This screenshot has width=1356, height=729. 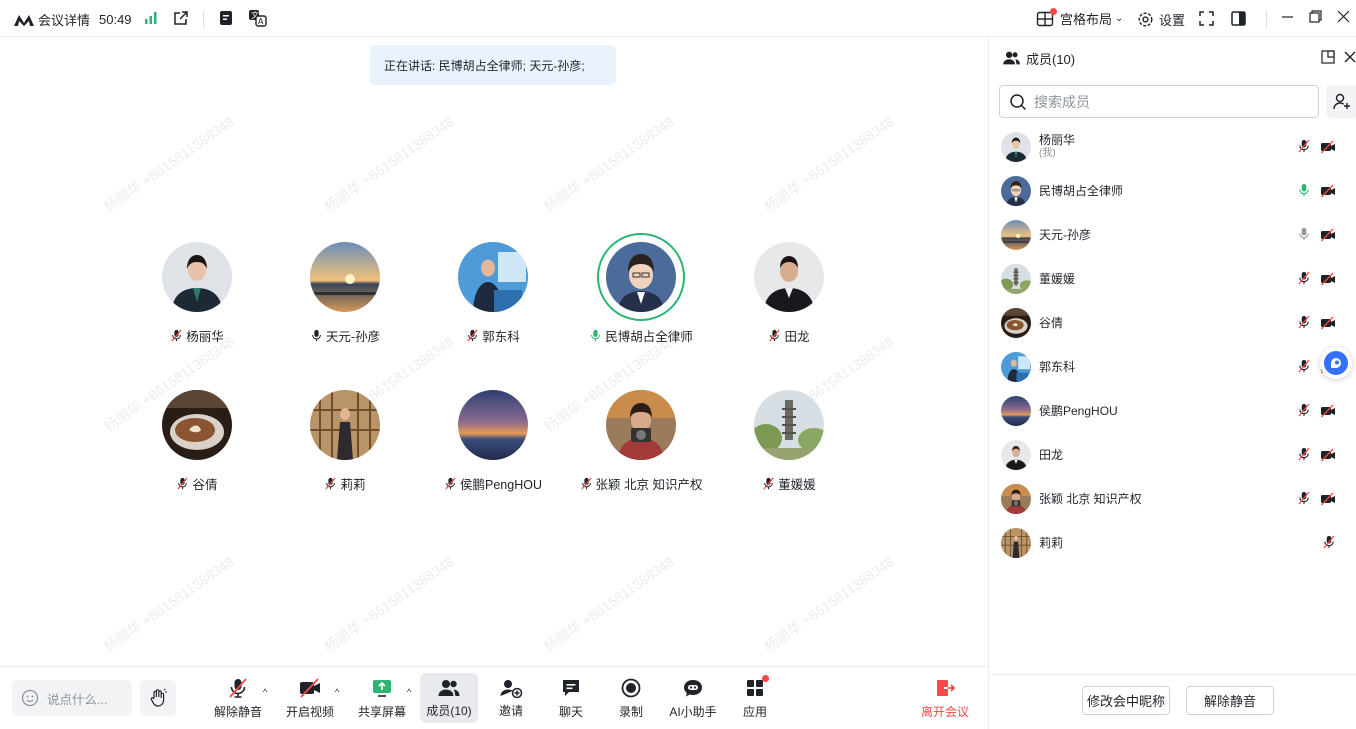 I want to click on meeting-info-button: 会议详情, so click(x=51, y=19).